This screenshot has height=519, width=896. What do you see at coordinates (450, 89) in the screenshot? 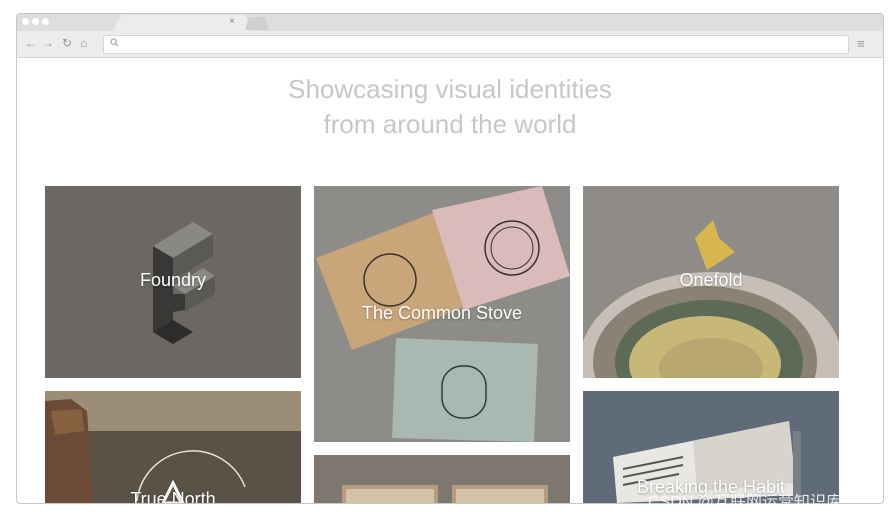
I see `headline-line-1: Showcasing visual identities` at bounding box center [450, 89].